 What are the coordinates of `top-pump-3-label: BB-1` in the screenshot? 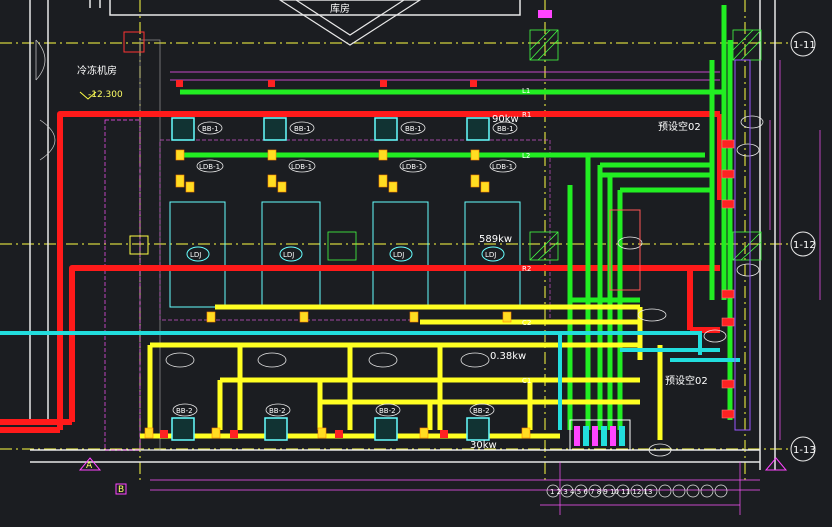 It's located at (413, 129).